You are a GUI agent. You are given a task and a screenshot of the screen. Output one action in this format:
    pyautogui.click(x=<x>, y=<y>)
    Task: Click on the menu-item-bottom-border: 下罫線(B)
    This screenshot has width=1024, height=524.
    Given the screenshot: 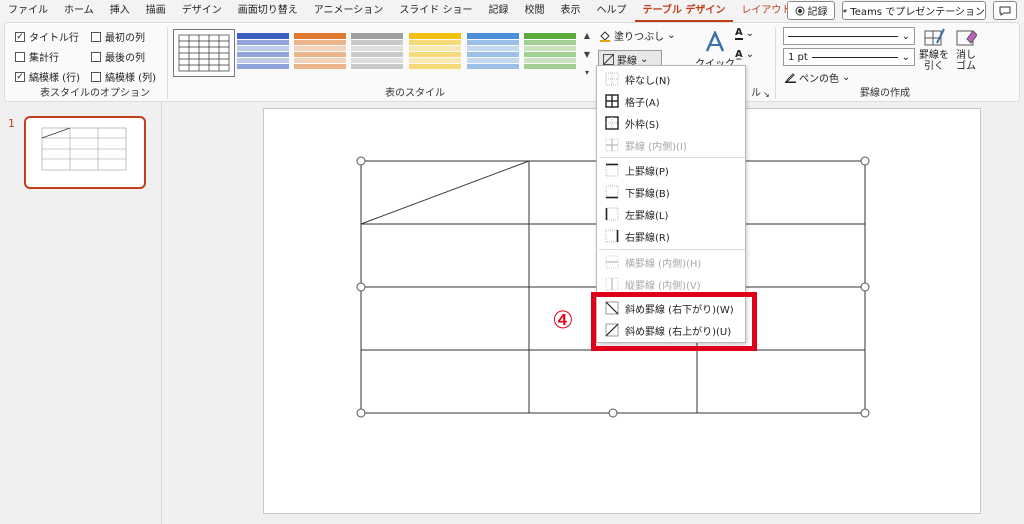 What is the action you would take?
    pyautogui.click(x=672, y=192)
    